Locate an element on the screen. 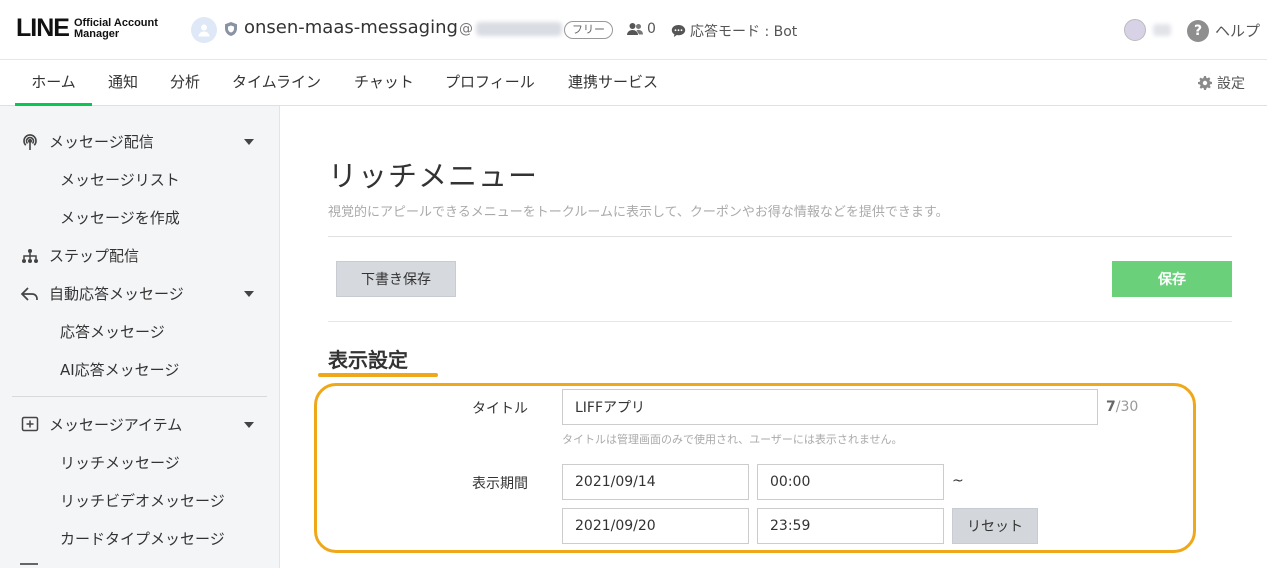  tab-analytics: 分析 is located at coordinates (185, 83).